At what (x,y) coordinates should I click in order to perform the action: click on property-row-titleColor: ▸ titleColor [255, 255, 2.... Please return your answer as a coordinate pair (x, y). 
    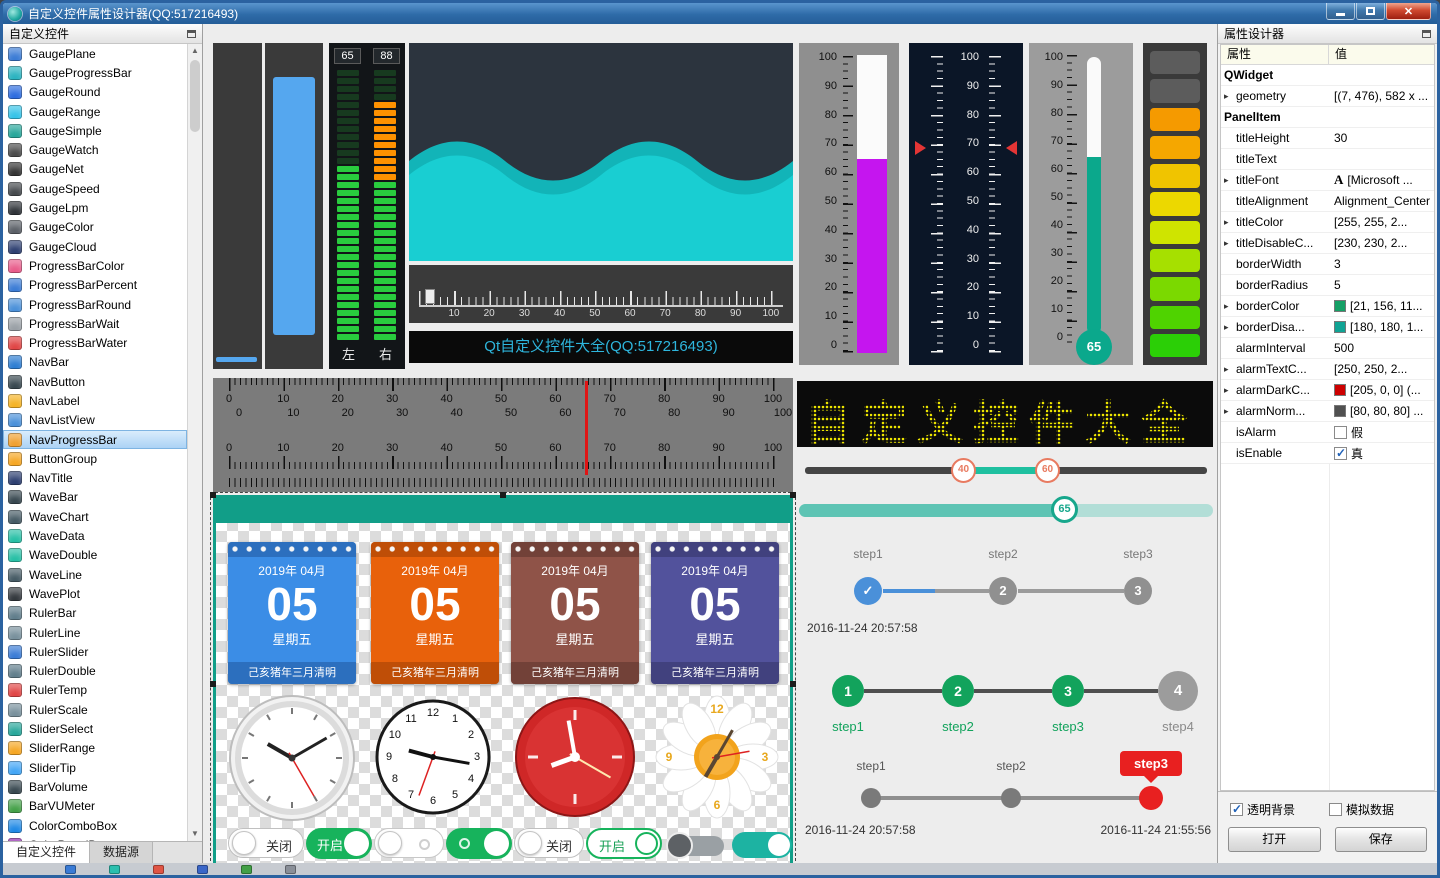
    Looking at the image, I should click on (1327, 222).